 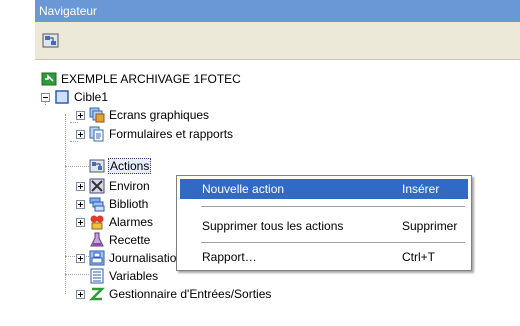 I want to click on tree-item: Biblioth, so click(x=112, y=204).